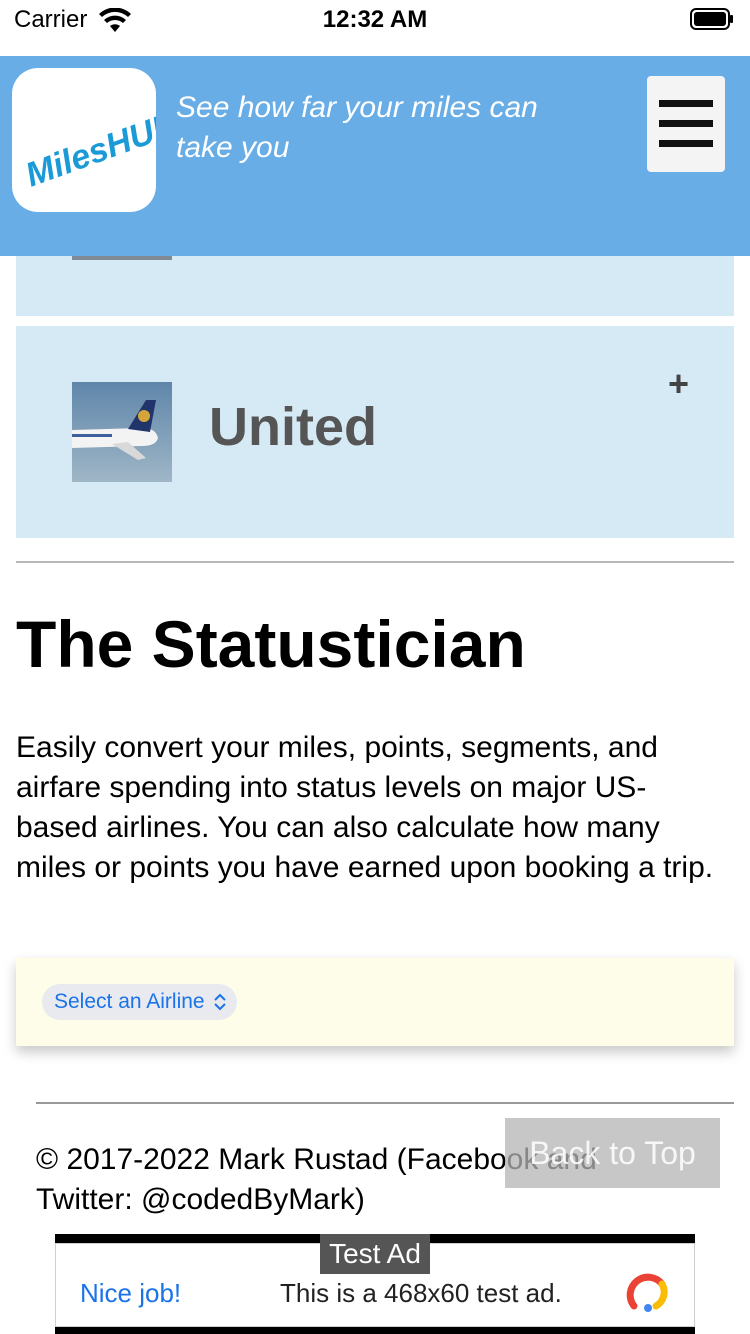 Image resolution: width=750 pixels, height=1334 pixels. I want to click on clock: 12:32 AM, so click(375, 19).